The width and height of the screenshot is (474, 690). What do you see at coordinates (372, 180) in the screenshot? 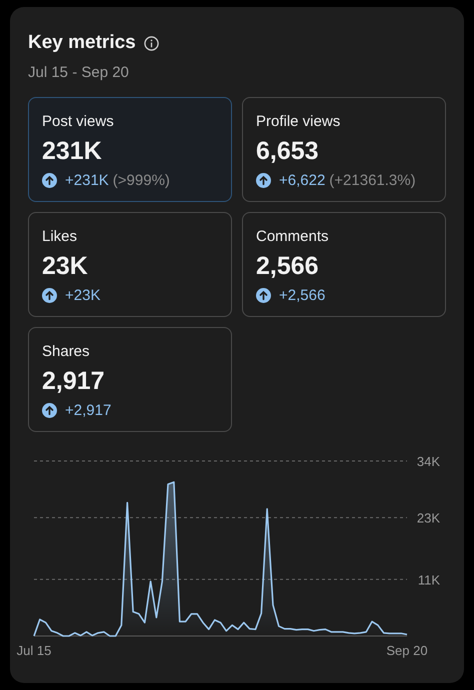
I see `change-percent: (+21361.3%)` at bounding box center [372, 180].